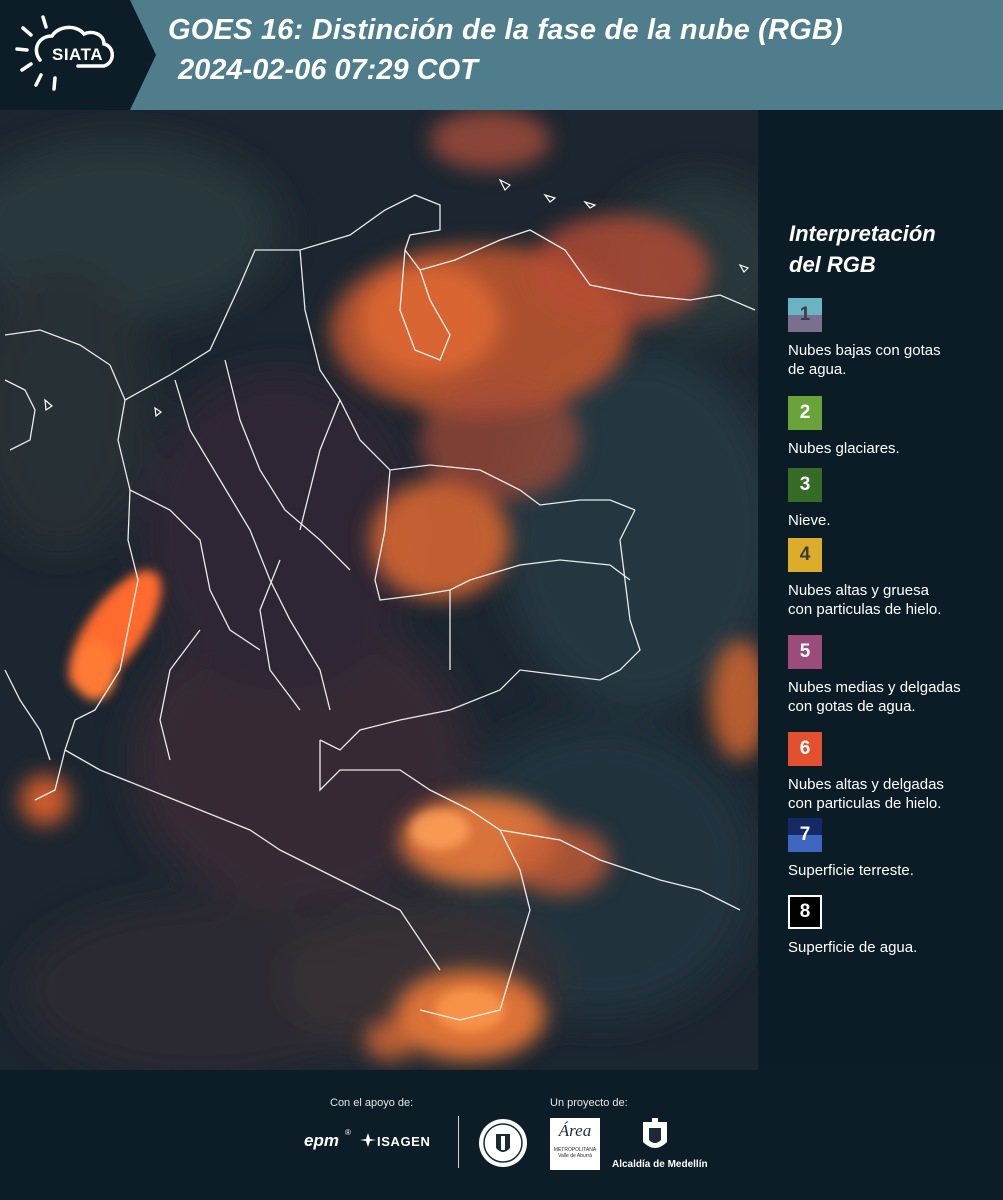  What do you see at coordinates (874, 687) in the screenshot?
I see `legend-label-line1: Nubes medias y delgadas` at bounding box center [874, 687].